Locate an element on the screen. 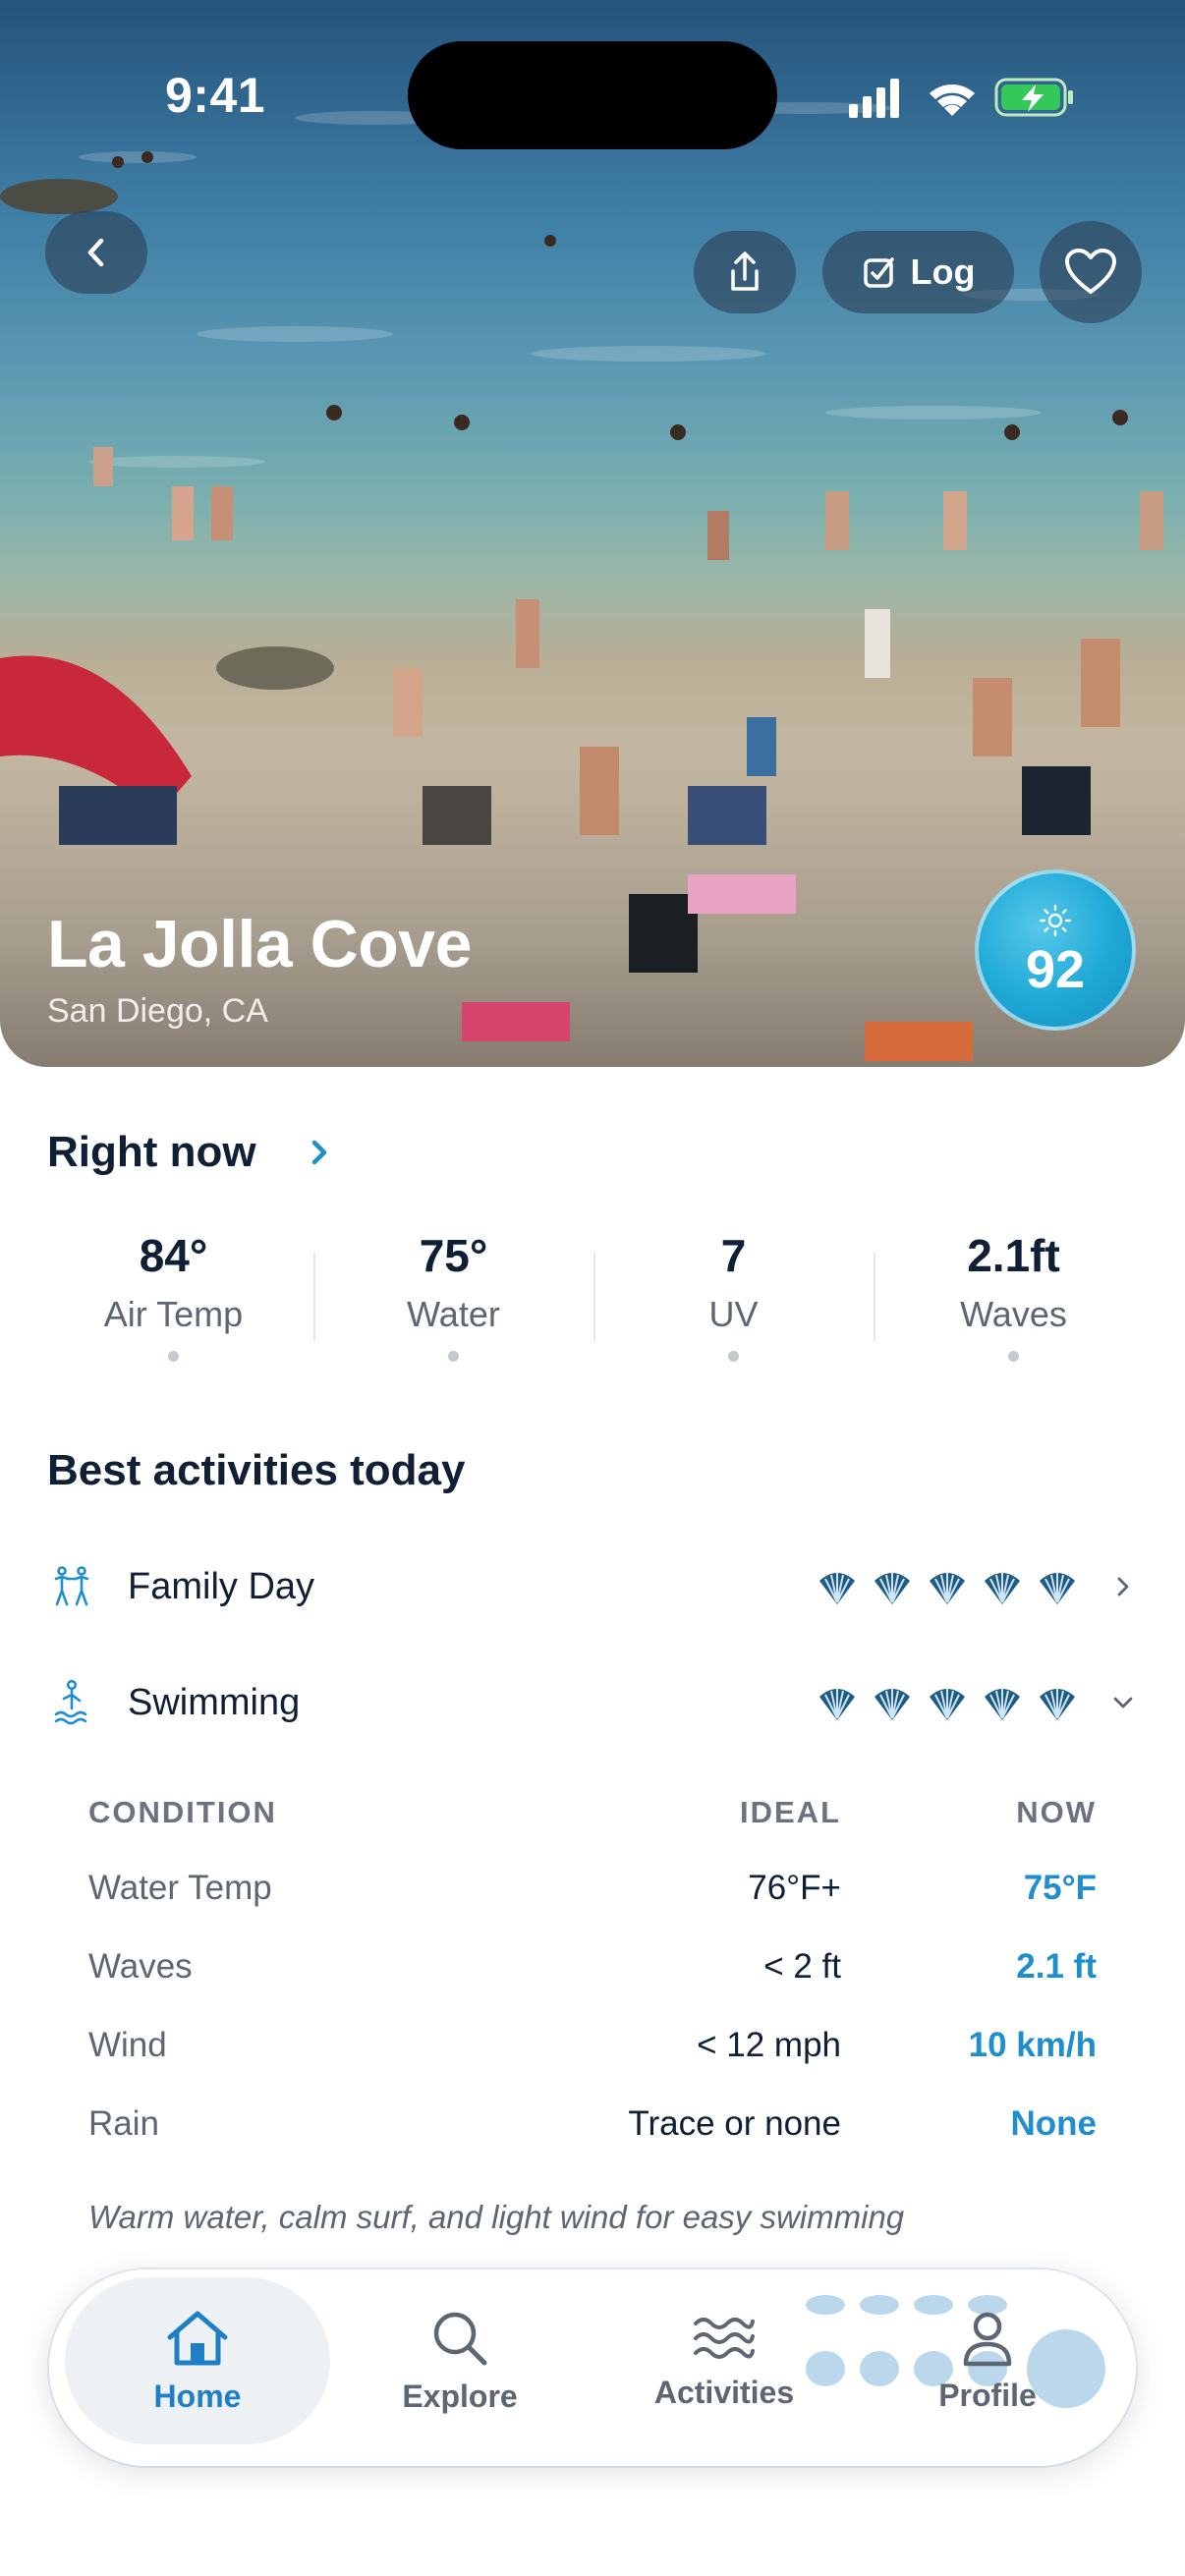  swimming-icon is located at coordinates (72, 1702).